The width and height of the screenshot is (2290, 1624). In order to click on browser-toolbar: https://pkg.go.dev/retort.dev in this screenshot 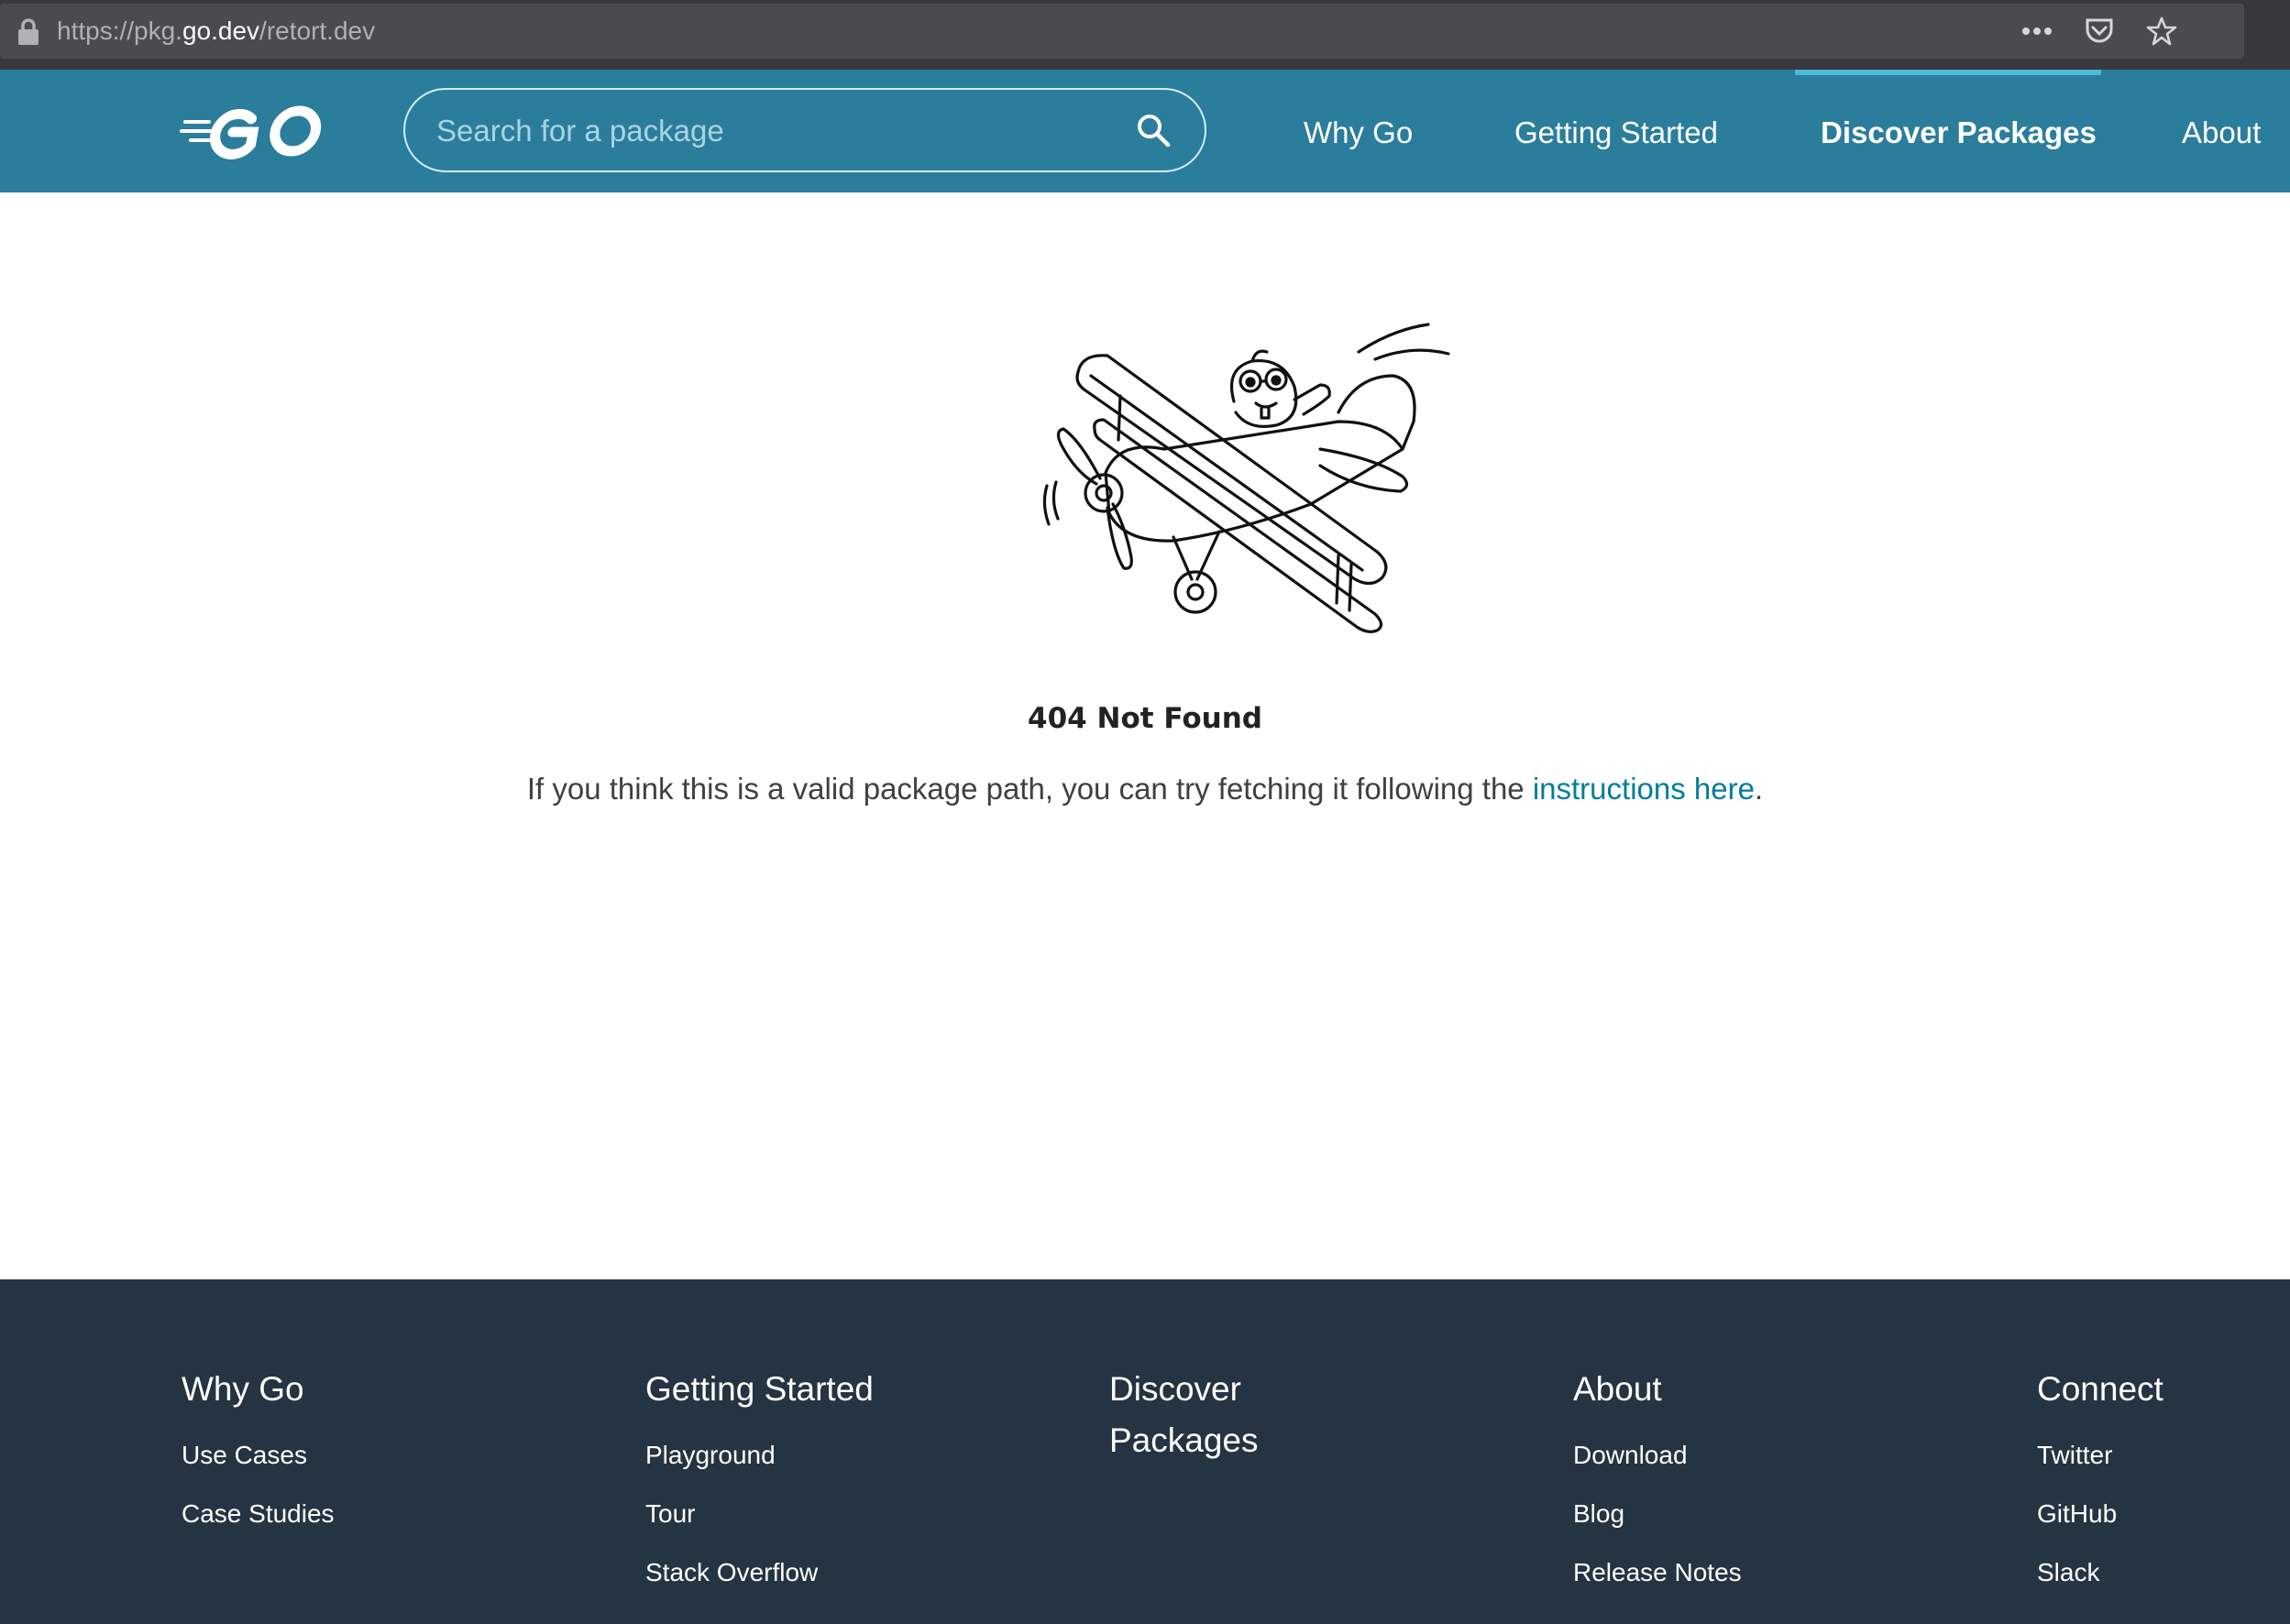, I will do `click(1145, 35)`.